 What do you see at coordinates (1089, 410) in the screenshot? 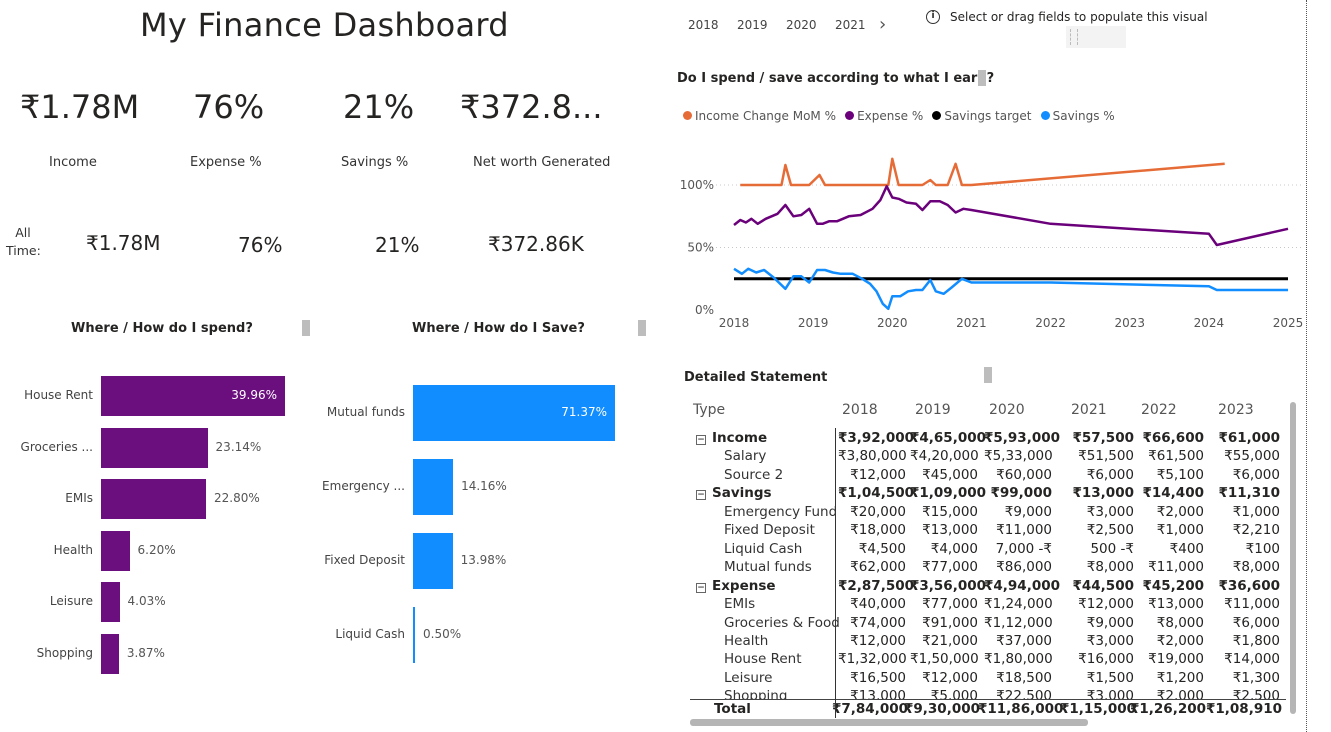
I see `matrix-header-year: 2021` at bounding box center [1089, 410].